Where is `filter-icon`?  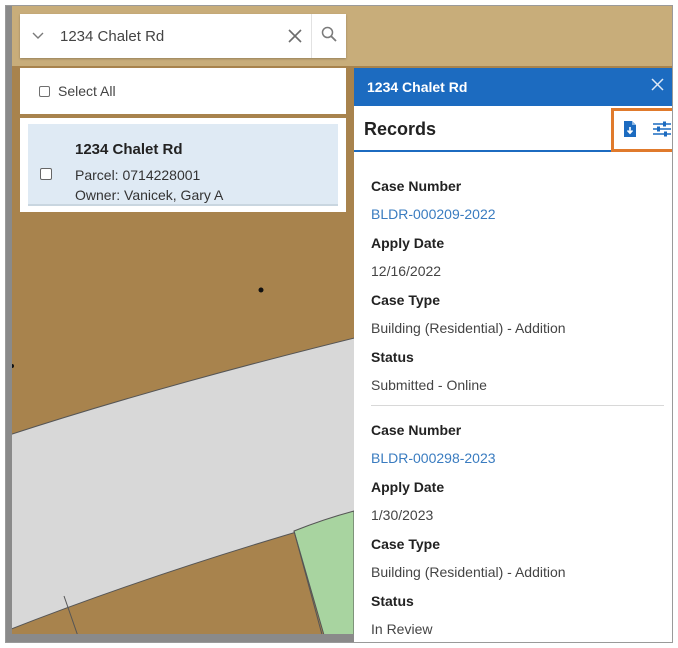 filter-icon is located at coordinates (662, 131).